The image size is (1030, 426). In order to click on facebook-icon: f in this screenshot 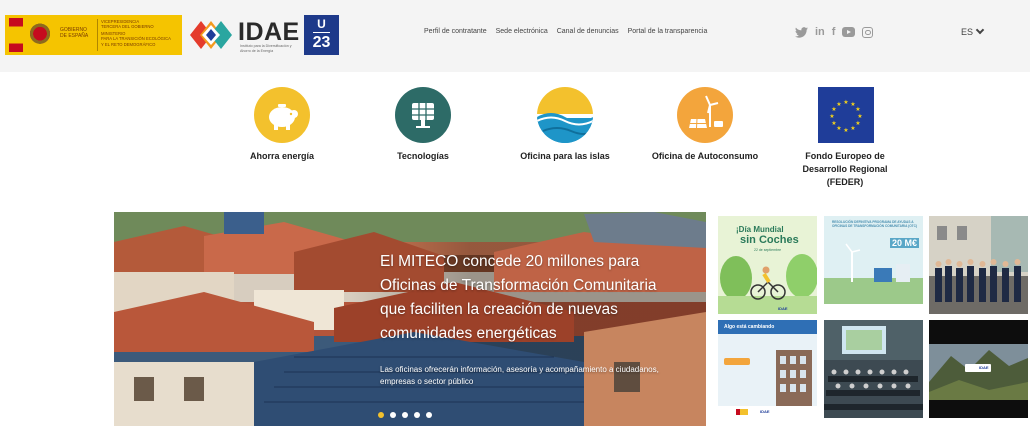, I will do `click(834, 32)`.